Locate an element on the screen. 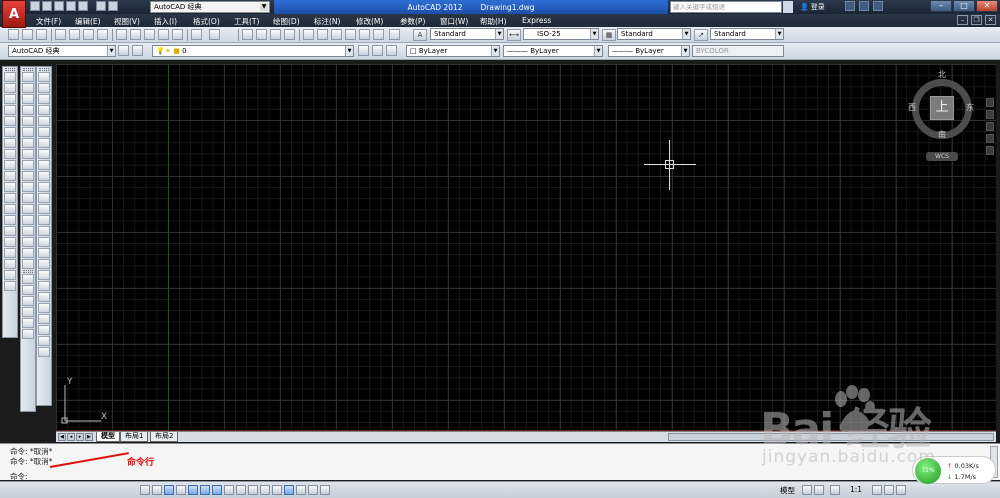  aligned-dimension-icon is located at coordinates (44, 88).